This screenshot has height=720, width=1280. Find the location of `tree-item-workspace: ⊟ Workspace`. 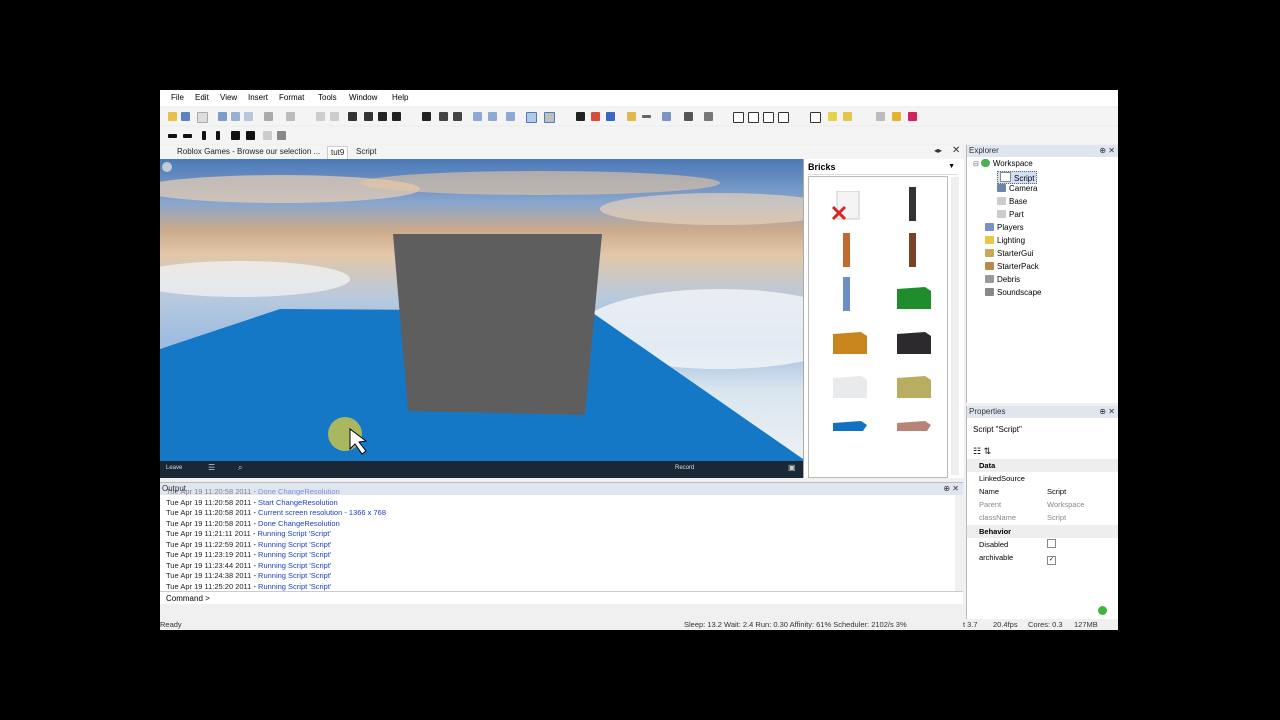

tree-item-workspace: ⊟ Workspace is located at coordinates (1003, 163).